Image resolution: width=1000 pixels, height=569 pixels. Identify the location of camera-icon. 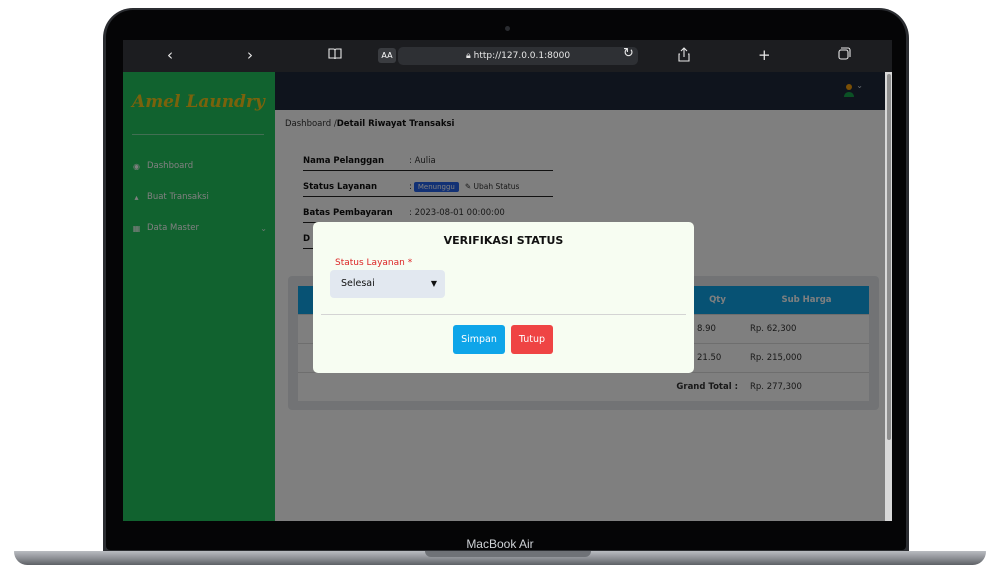
(507, 28).